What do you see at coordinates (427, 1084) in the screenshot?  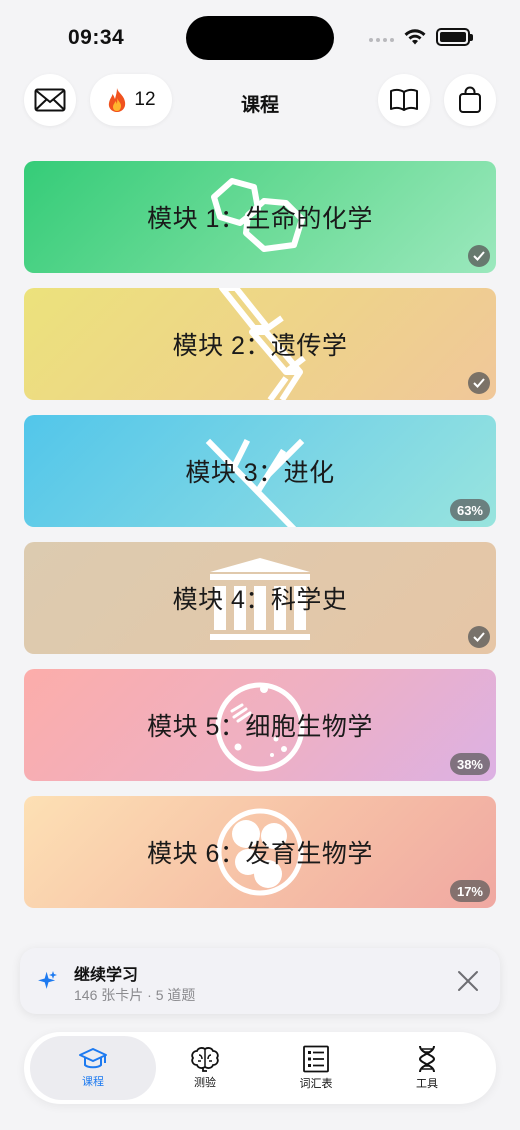 I see `tab-label: 工具` at bounding box center [427, 1084].